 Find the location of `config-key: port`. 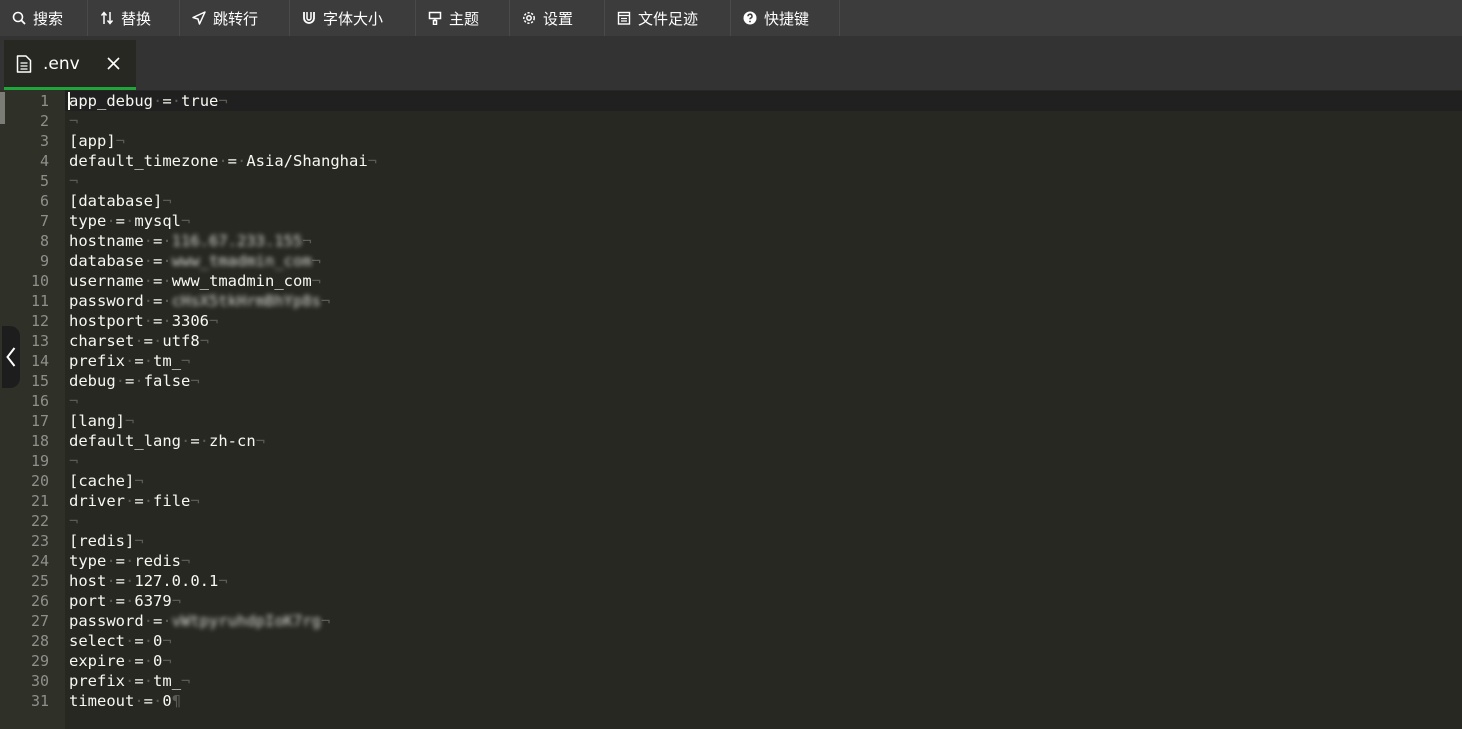

config-key: port is located at coordinates (88, 601).